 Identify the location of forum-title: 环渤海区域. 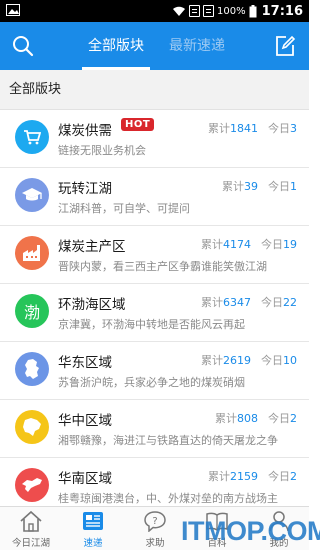
(92, 305).